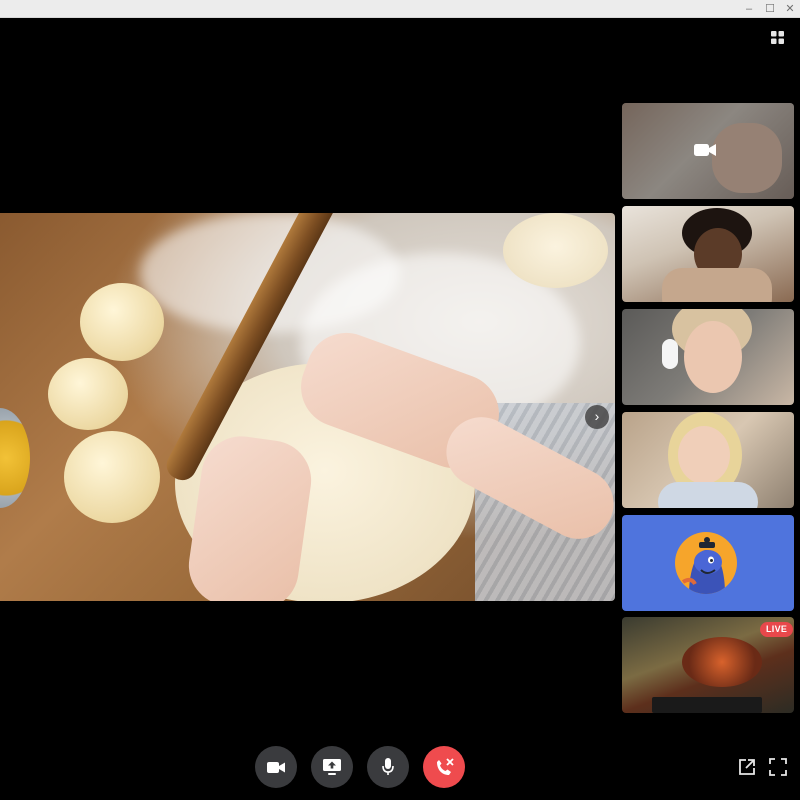  I want to click on grid-layout-icon, so click(777, 37).